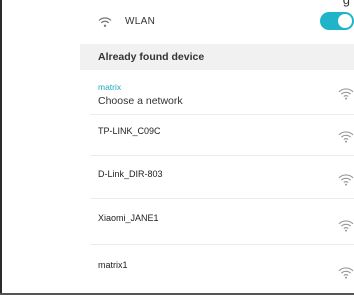 Image resolution: width=354 pixels, height=295 pixels. What do you see at coordinates (151, 57) in the screenshot?
I see `section-title: Already found device` at bounding box center [151, 57].